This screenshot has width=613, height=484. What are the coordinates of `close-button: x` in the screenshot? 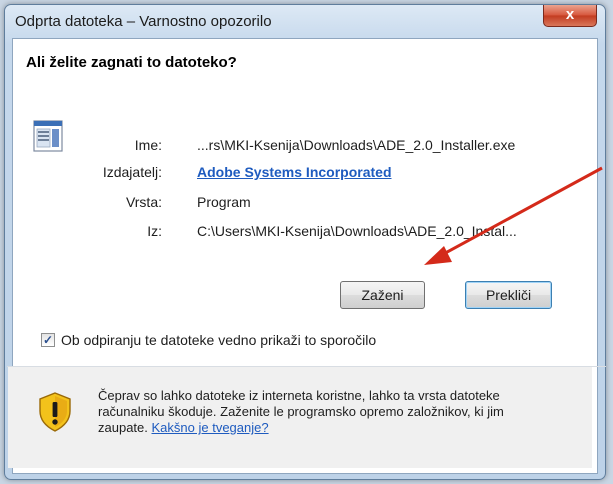 It's located at (570, 16).